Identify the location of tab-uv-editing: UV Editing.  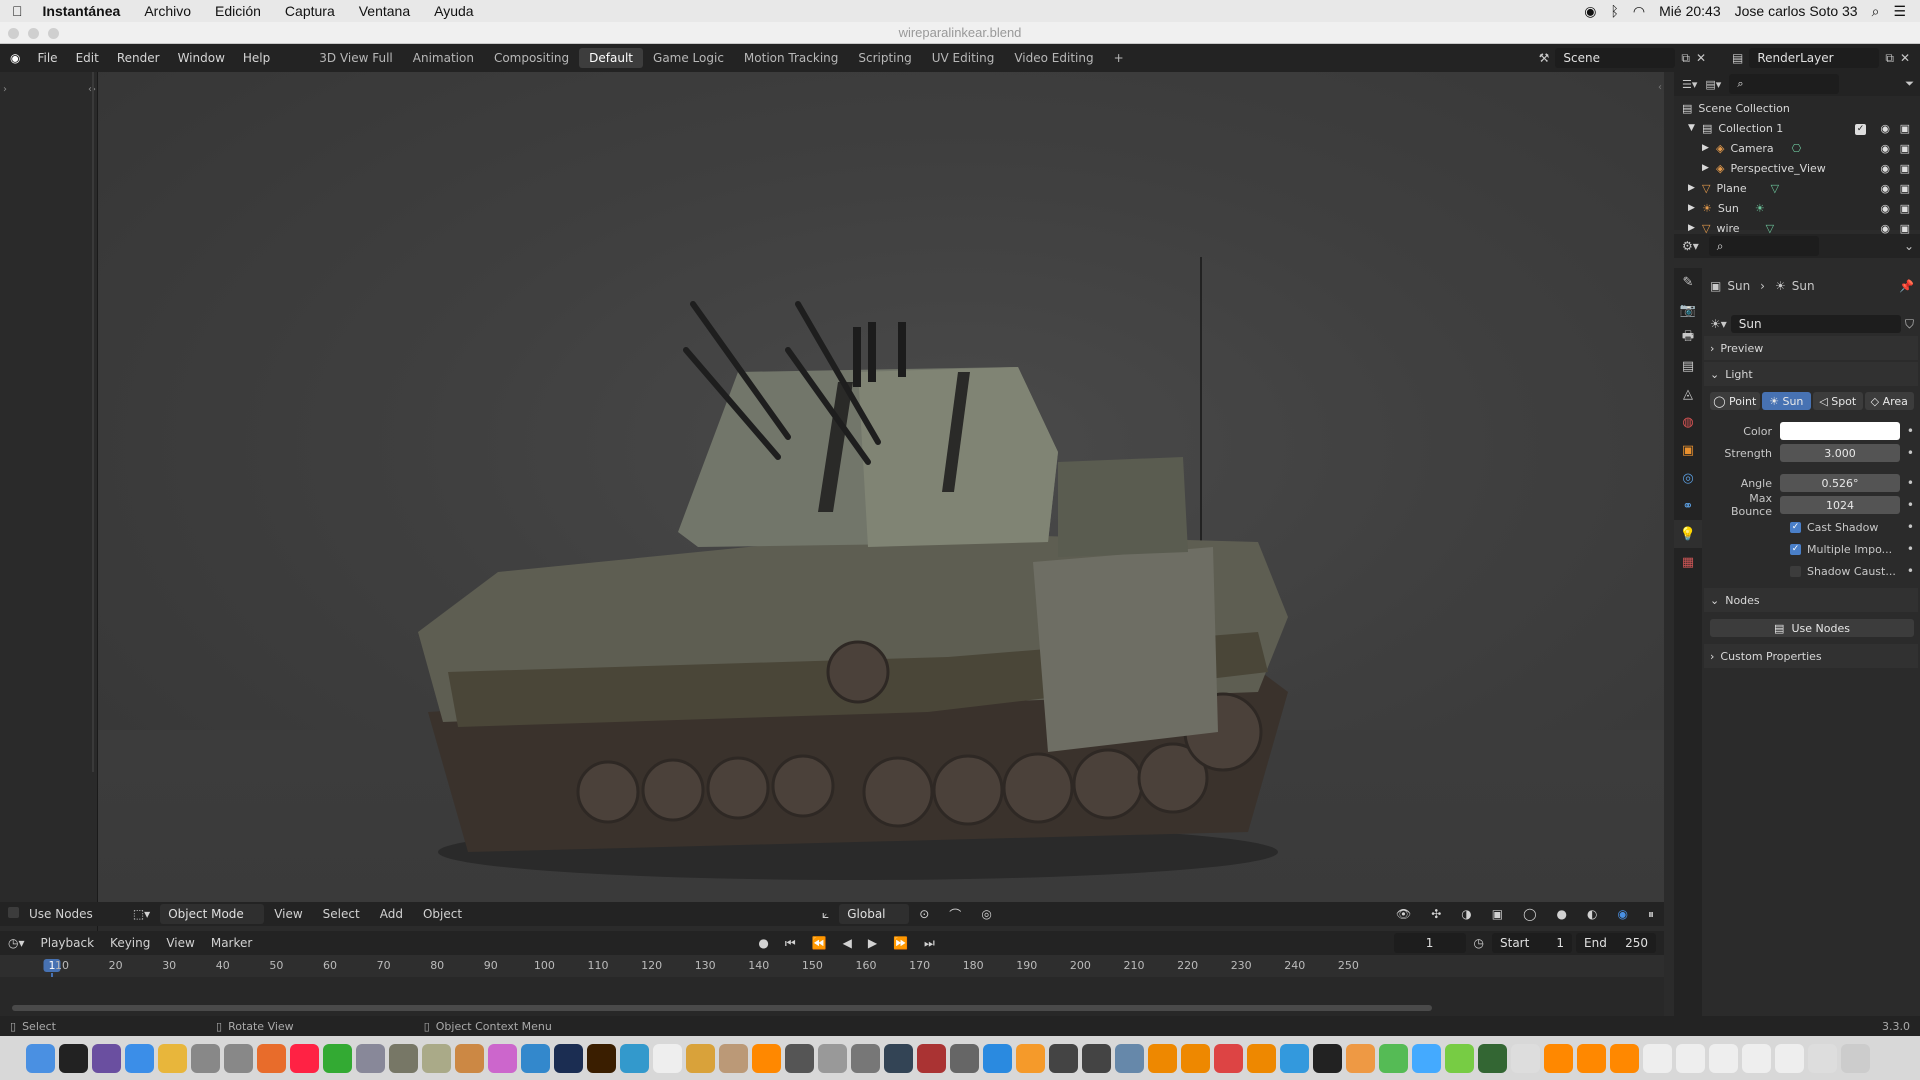
(963, 58).